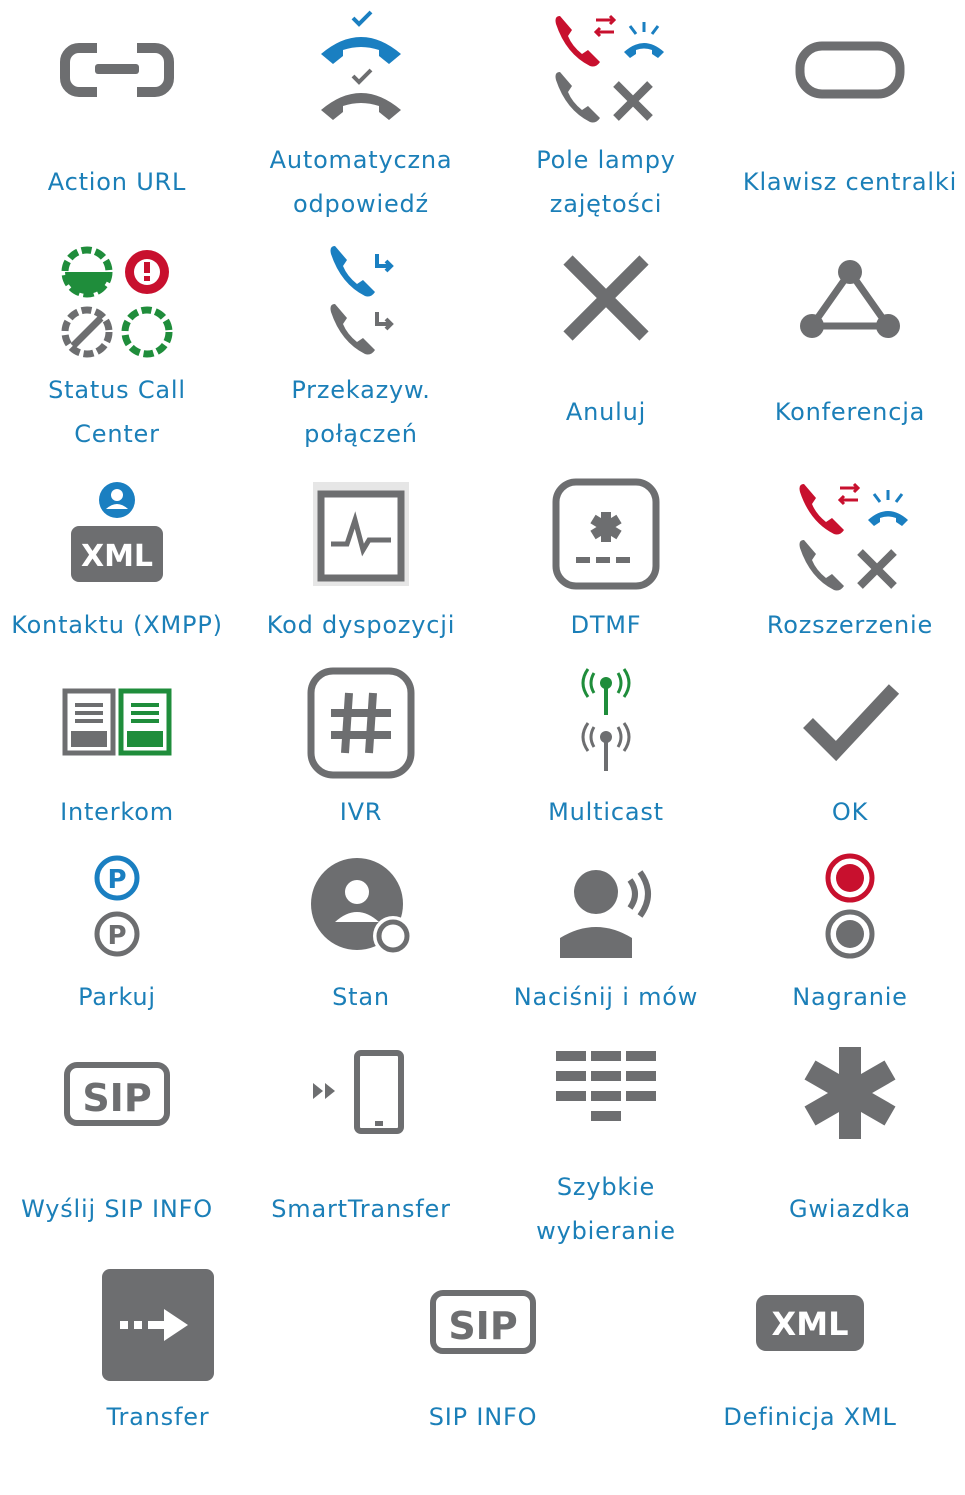  I want to click on intercom-icon, so click(117, 725).